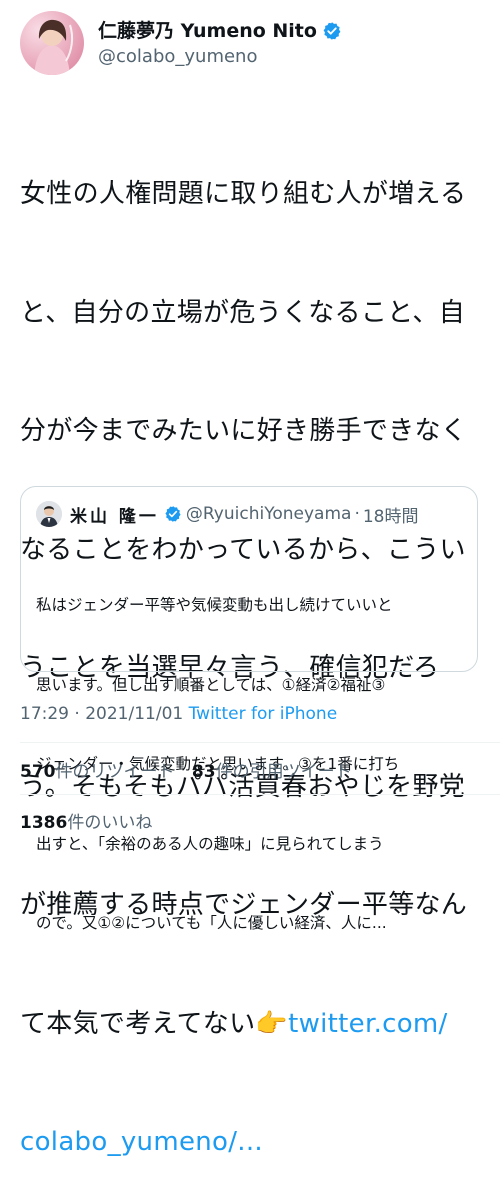 The width and height of the screenshot is (500, 1202). What do you see at coordinates (243, 194) in the screenshot?
I see `tweet-line: 女性の人権問題に取り組む人が増える` at bounding box center [243, 194].